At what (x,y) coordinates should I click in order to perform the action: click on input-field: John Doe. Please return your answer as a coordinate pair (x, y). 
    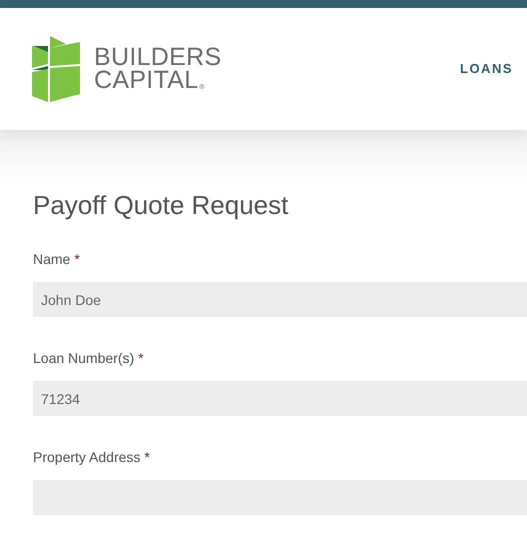
    Looking at the image, I should click on (280, 299).